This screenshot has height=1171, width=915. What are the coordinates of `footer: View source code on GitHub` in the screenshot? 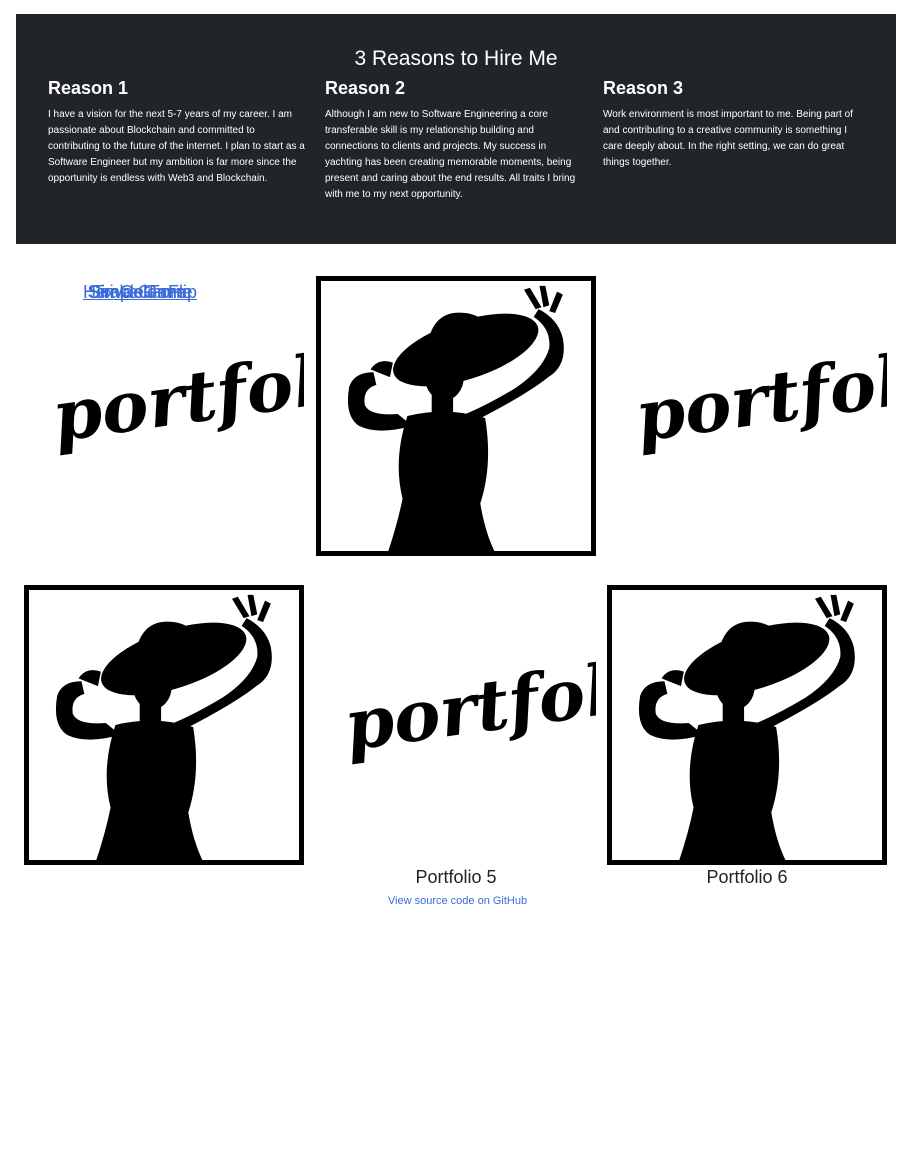 It's located at (457, 901).